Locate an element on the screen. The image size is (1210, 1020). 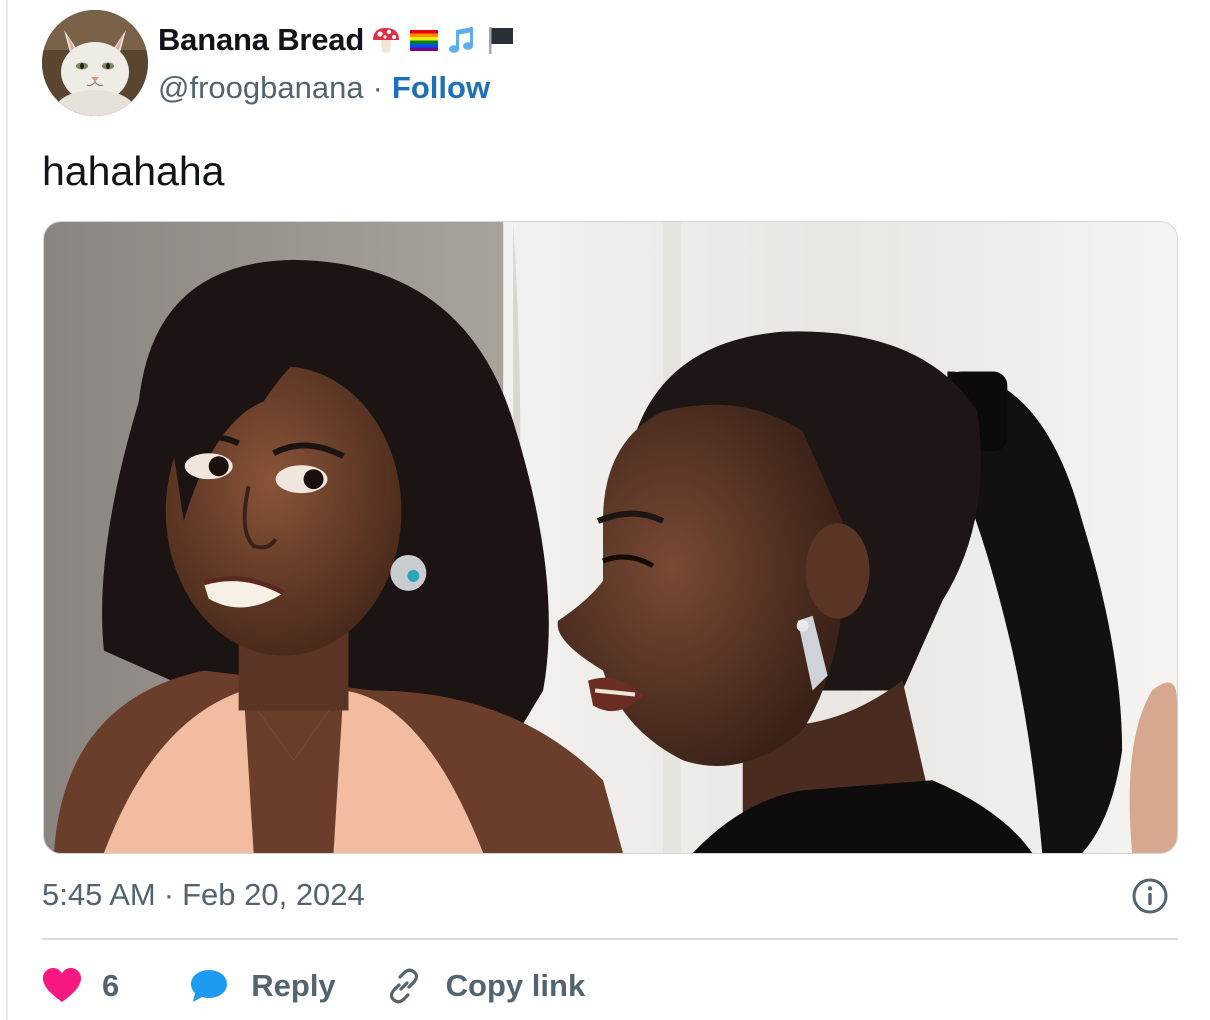
reply-button: Reply is located at coordinates (262, 986).